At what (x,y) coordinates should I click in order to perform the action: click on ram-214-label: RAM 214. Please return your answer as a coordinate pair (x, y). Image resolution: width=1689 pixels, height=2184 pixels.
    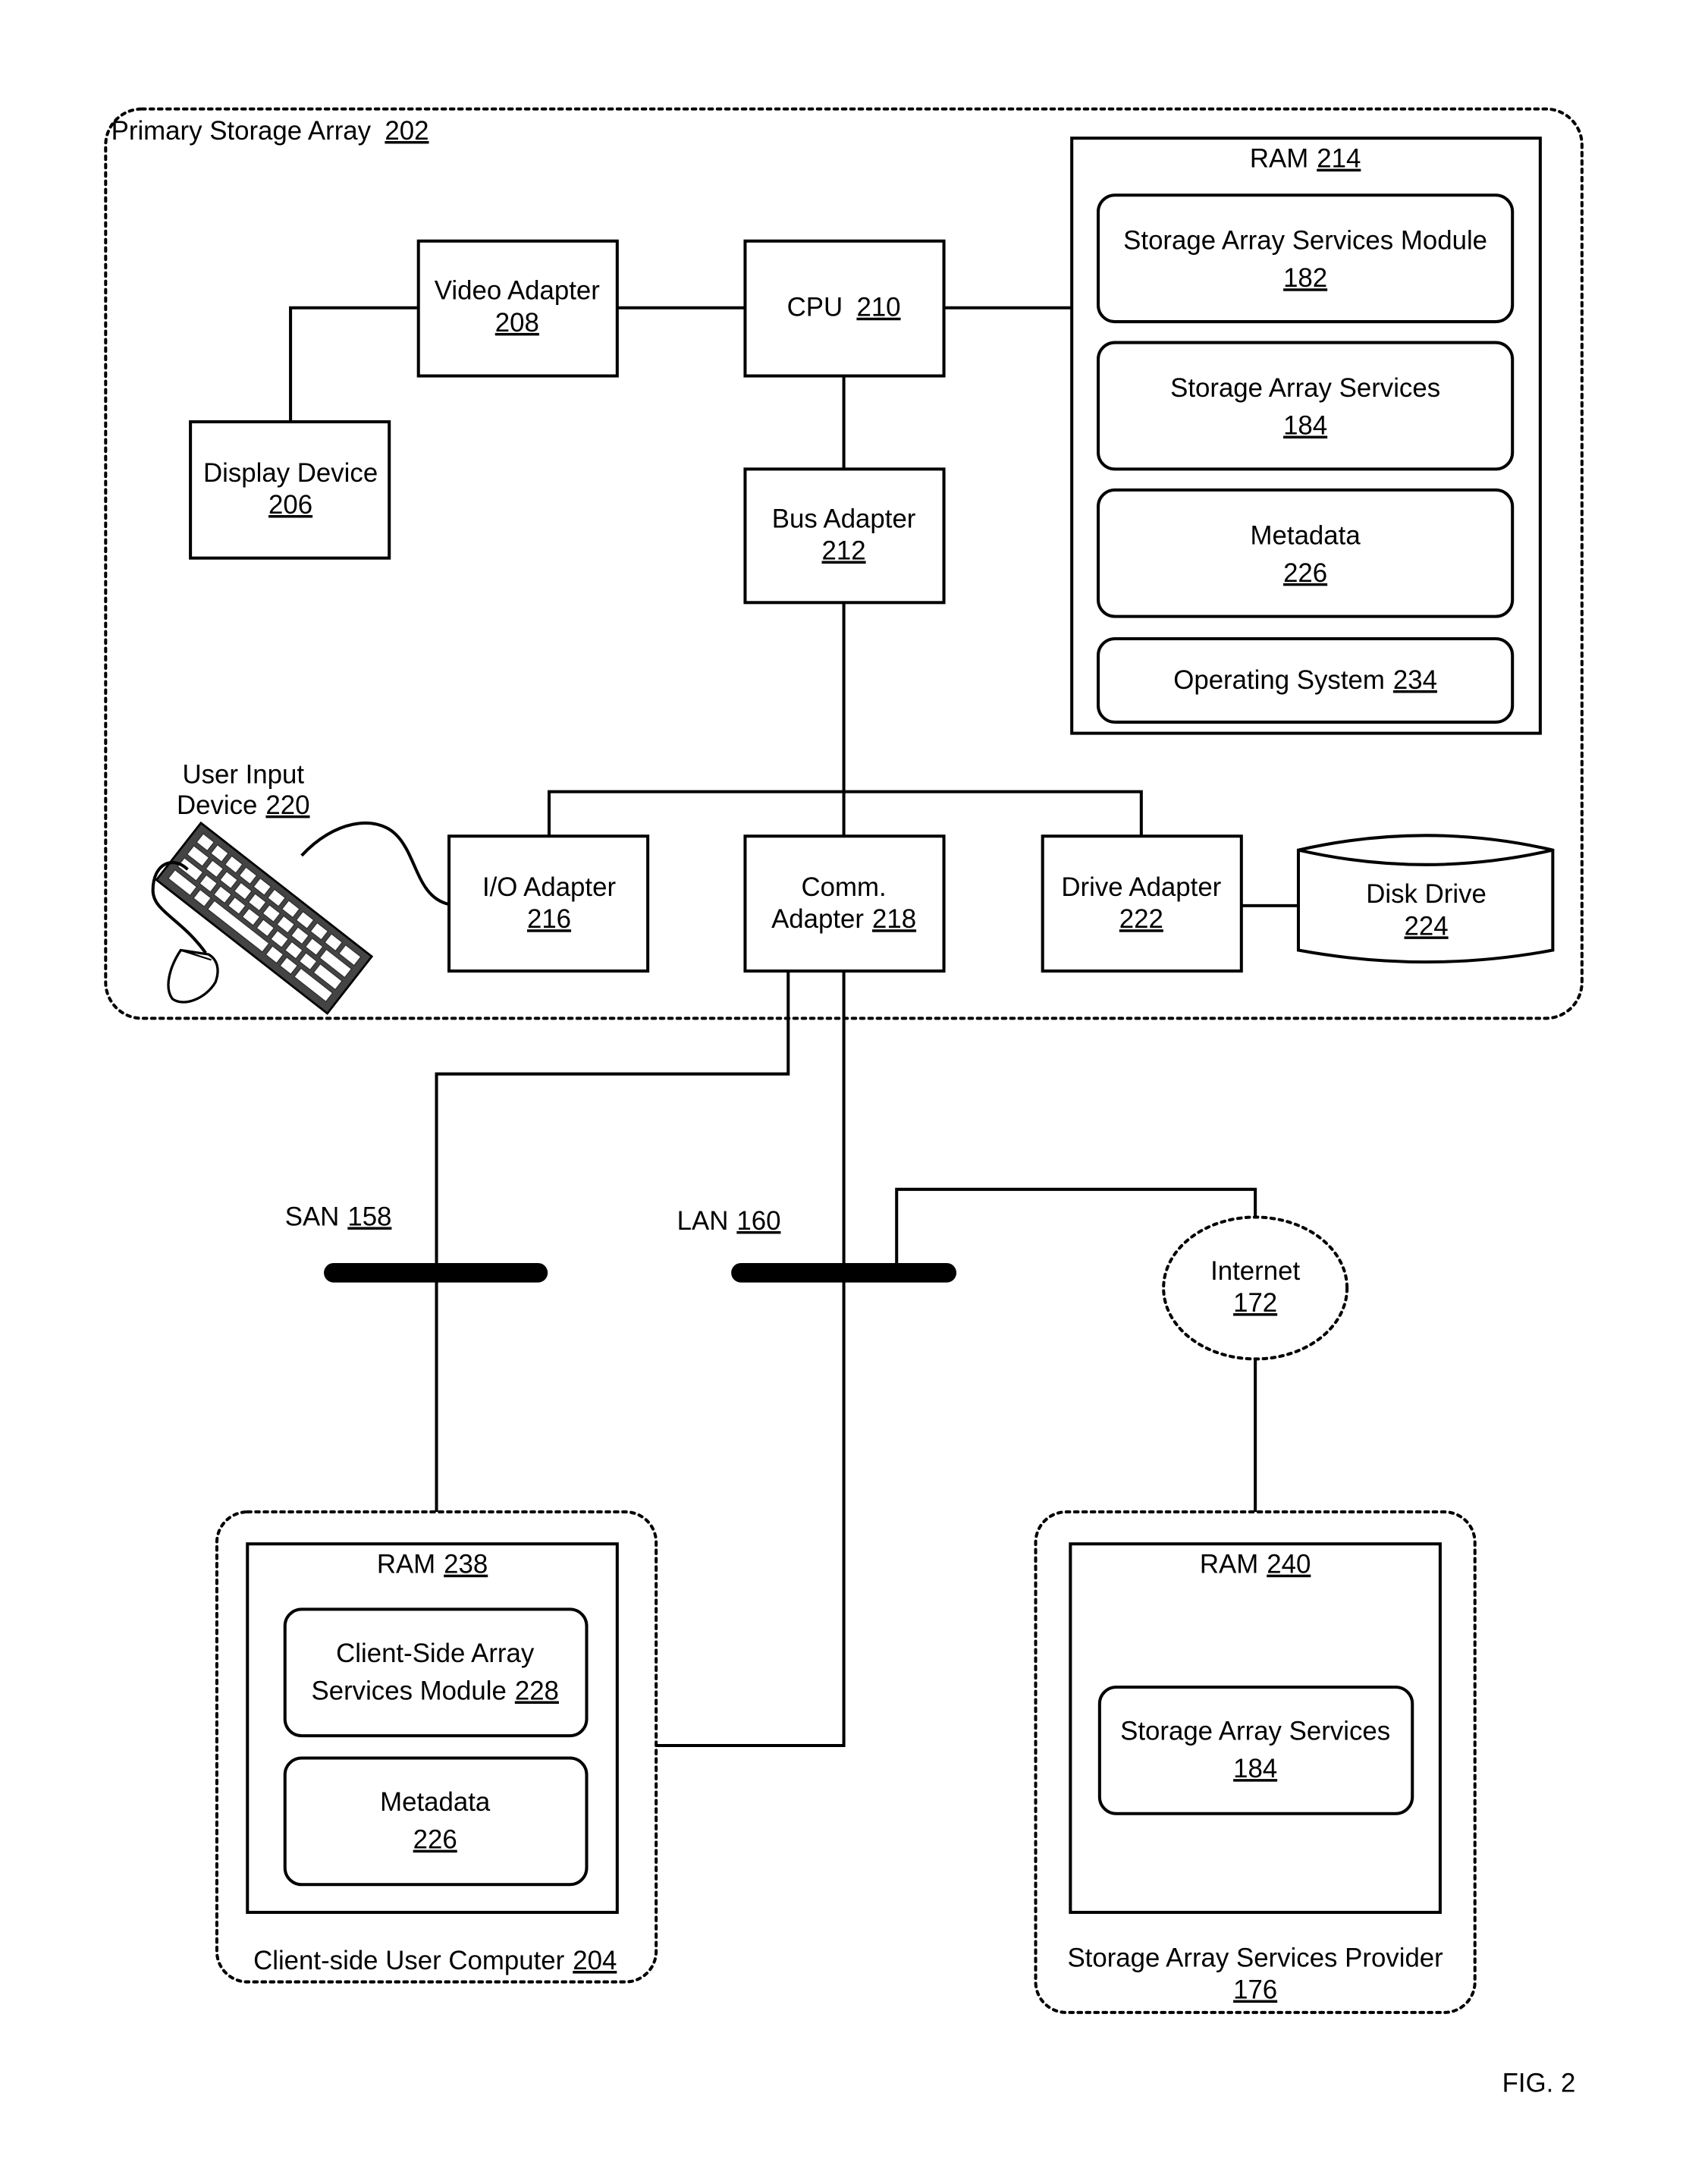
    Looking at the image, I should click on (1305, 159).